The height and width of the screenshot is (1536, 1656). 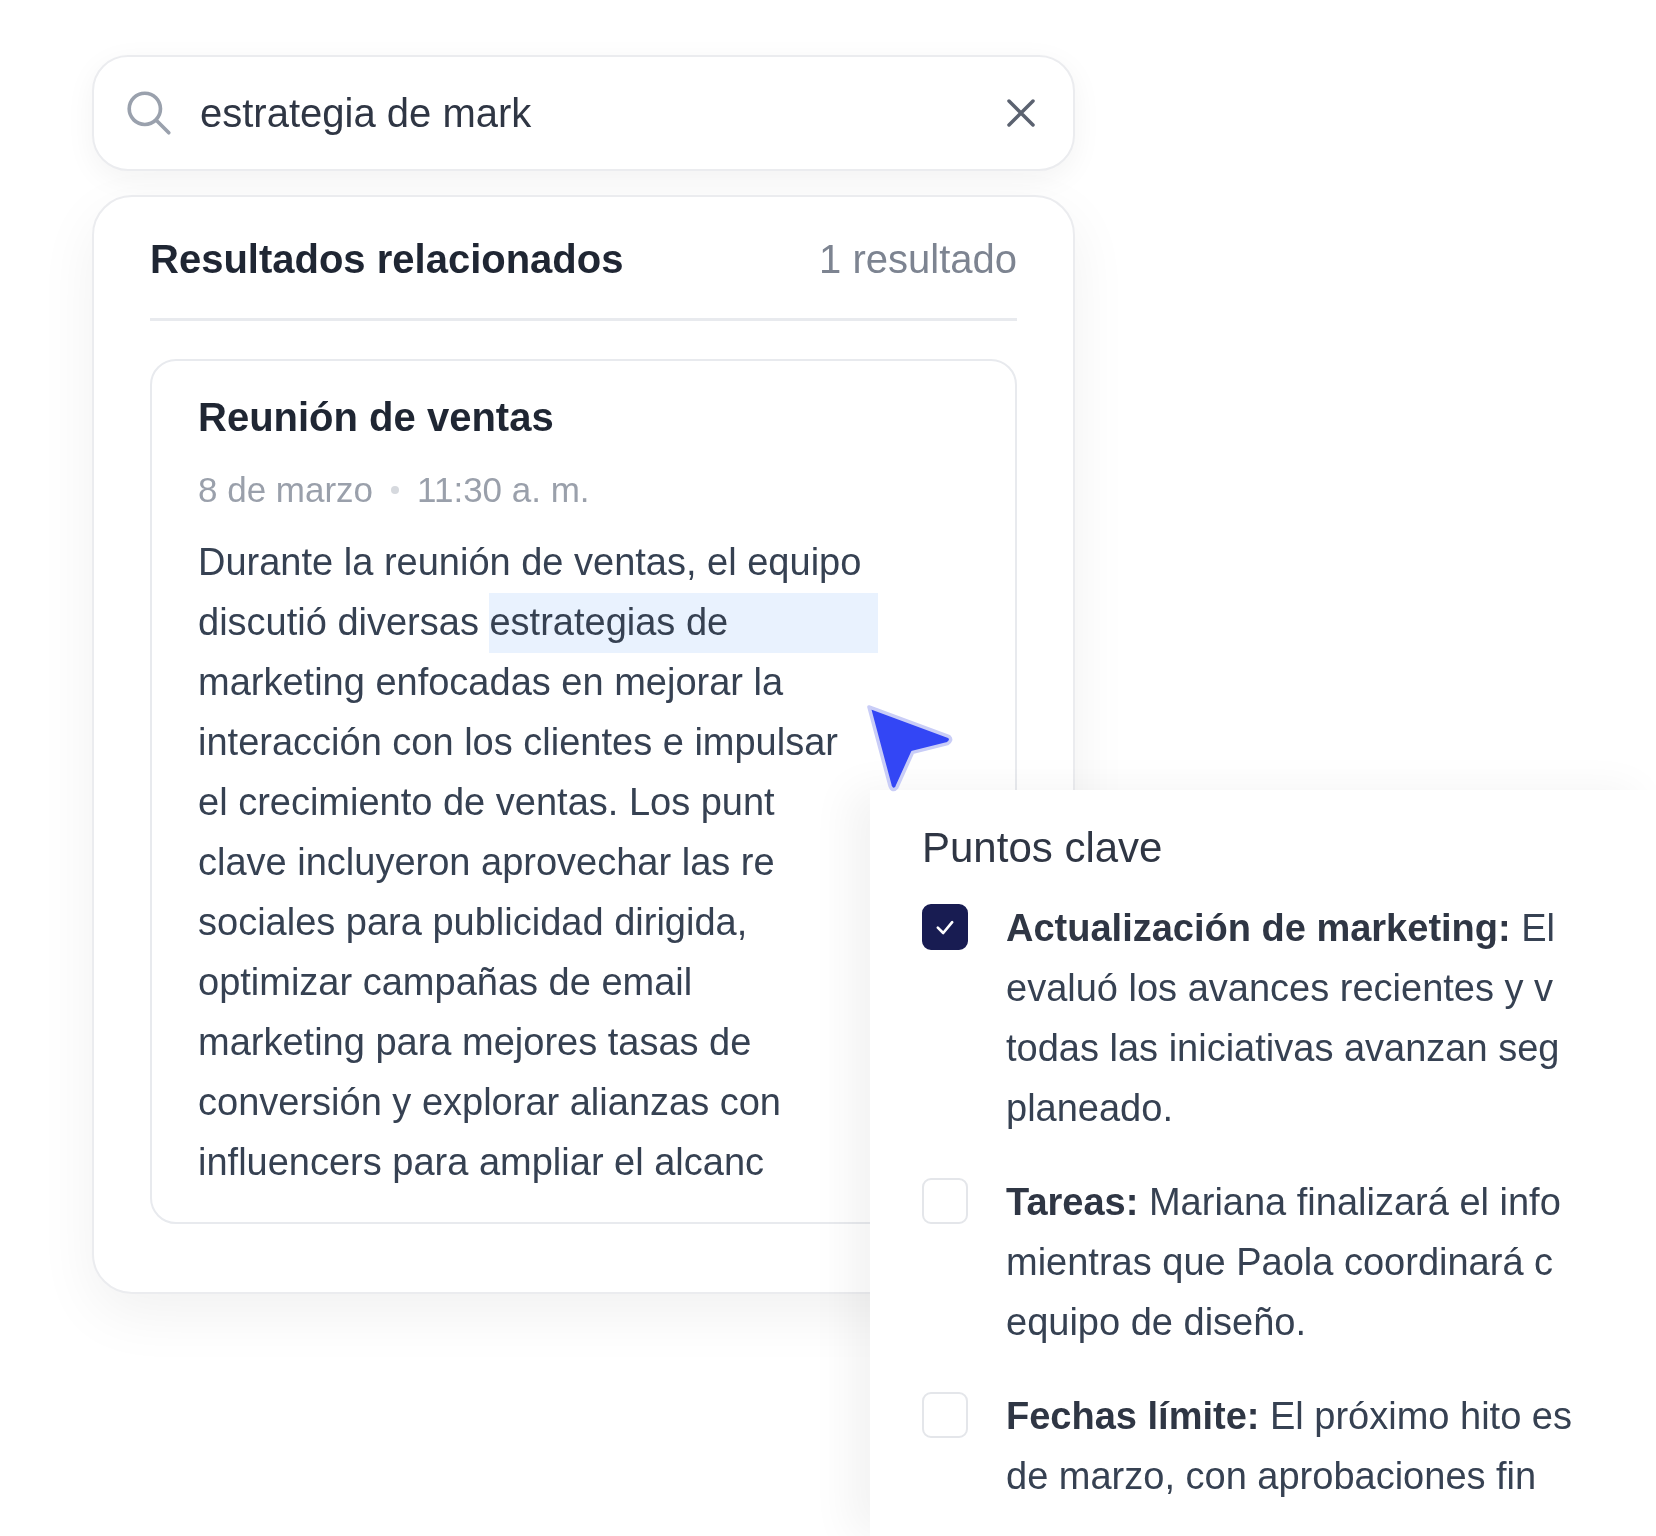 What do you see at coordinates (486, 802) in the screenshot?
I see `paragraph-text: el crecimiento de ventas. Los punt` at bounding box center [486, 802].